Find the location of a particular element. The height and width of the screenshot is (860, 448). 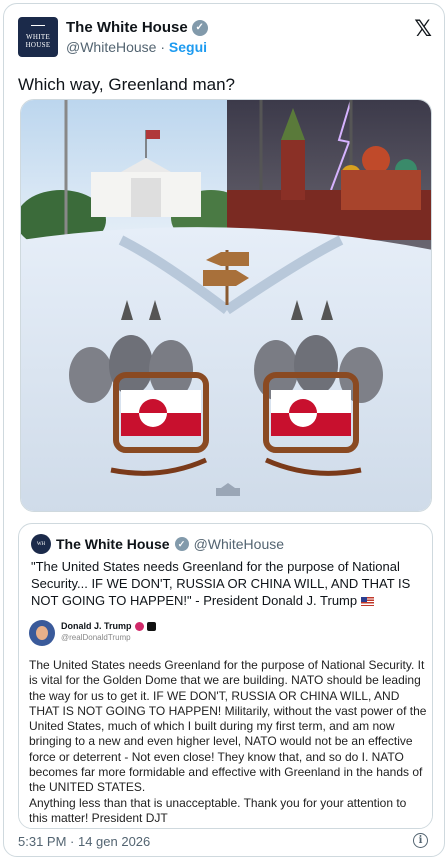

quote-avatar: WH is located at coordinates (41, 544).